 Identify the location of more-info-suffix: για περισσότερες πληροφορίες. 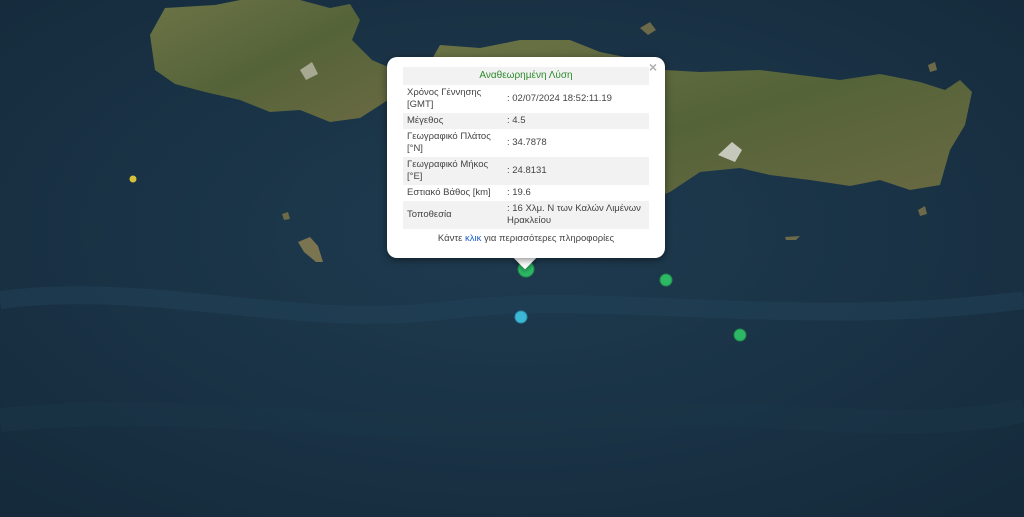
(549, 238).